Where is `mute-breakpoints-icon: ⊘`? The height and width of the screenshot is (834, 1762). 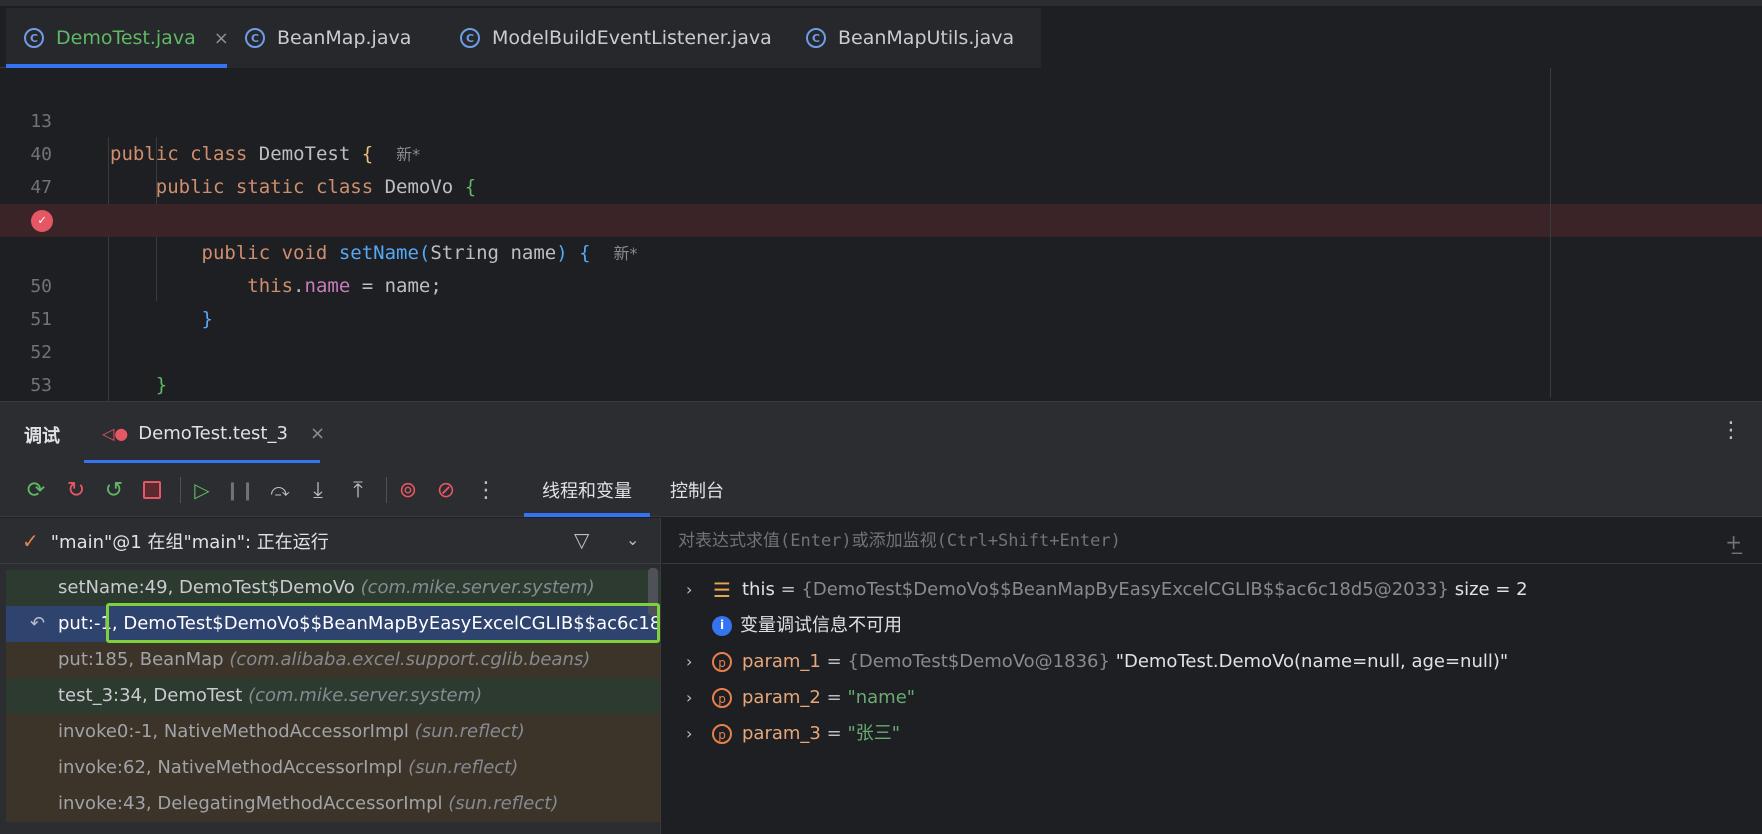 mute-breakpoints-icon: ⊘ is located at coordinates (446, 490).